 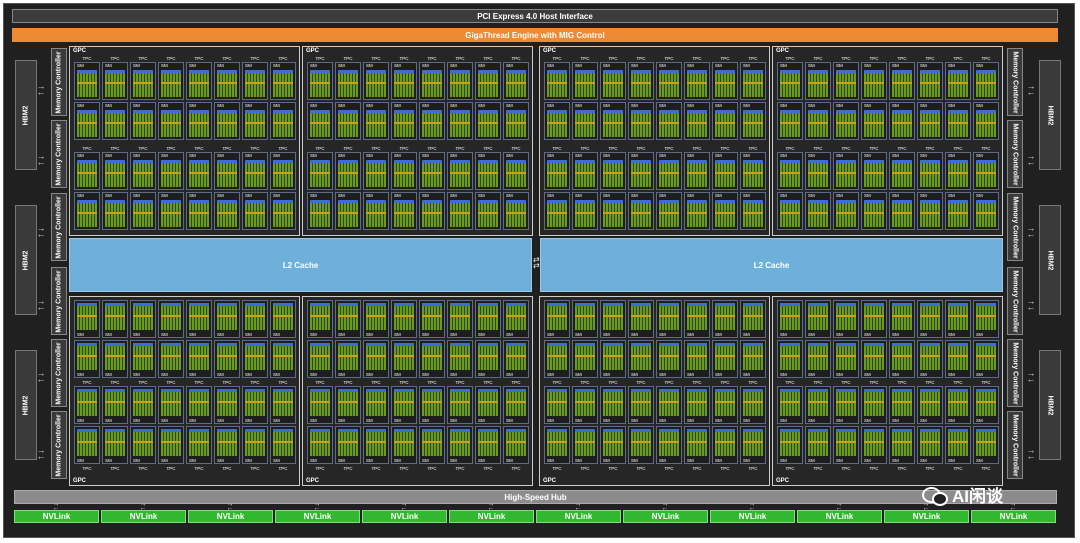 What do you see at coordinates (80, 51) in the screenshot?
I see `gpc-label: GPC` at bounding box center [80, 51].